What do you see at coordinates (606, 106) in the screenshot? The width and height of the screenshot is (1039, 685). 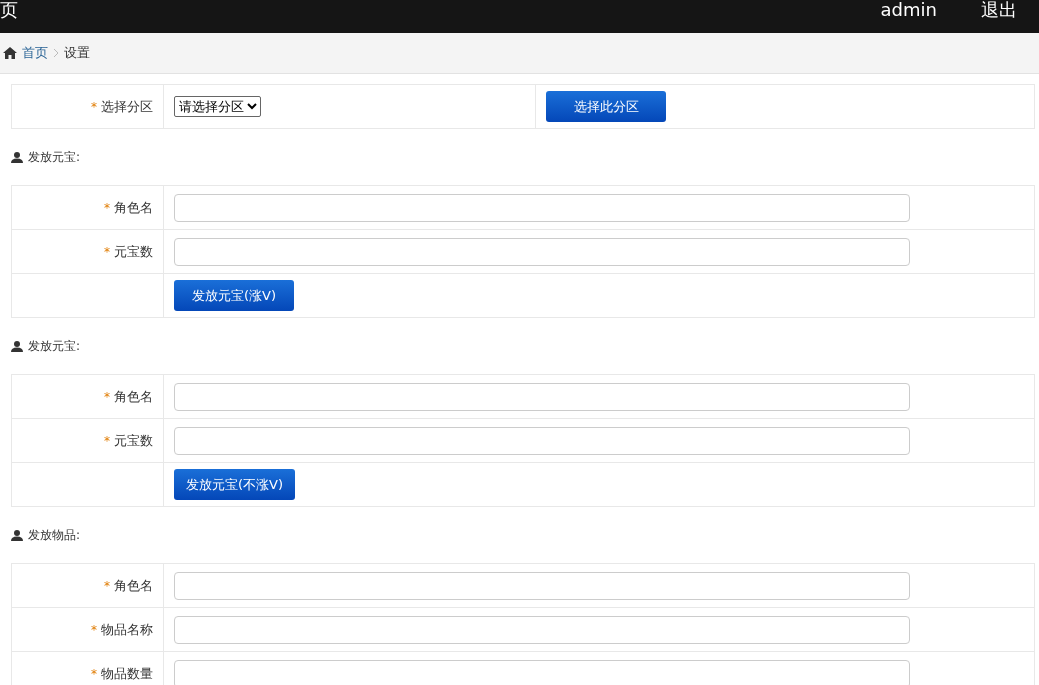 I see `select-server-button: 选择此分区` at bounding box center [606, 106].